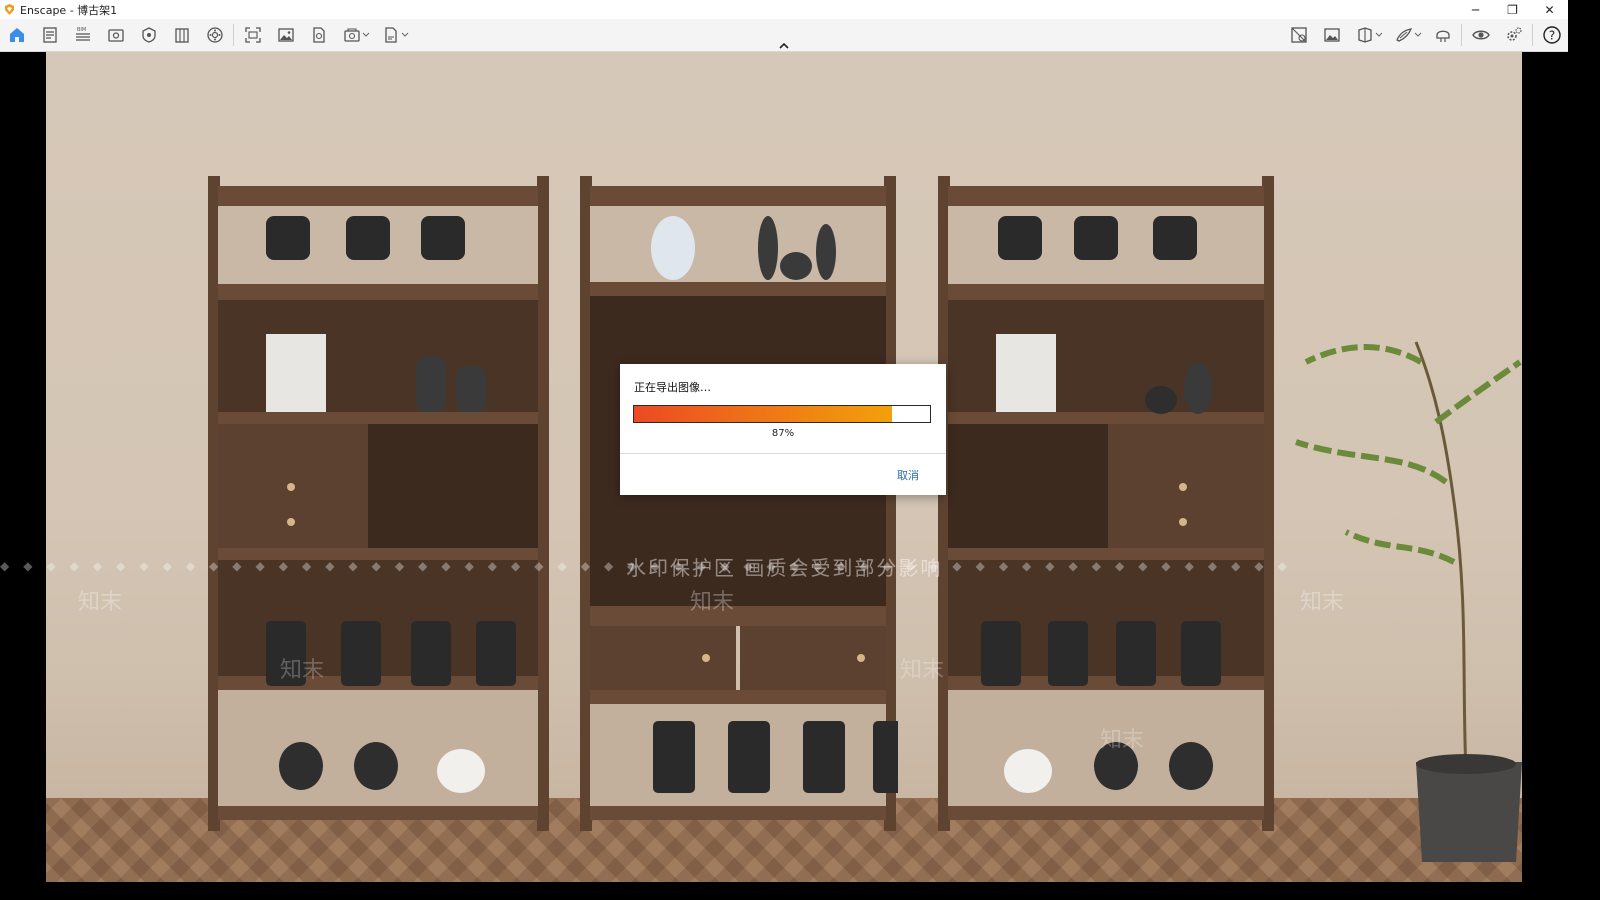 The image size is (1600, 900). I want to click on visual-settings-icon, so click(148, 35).